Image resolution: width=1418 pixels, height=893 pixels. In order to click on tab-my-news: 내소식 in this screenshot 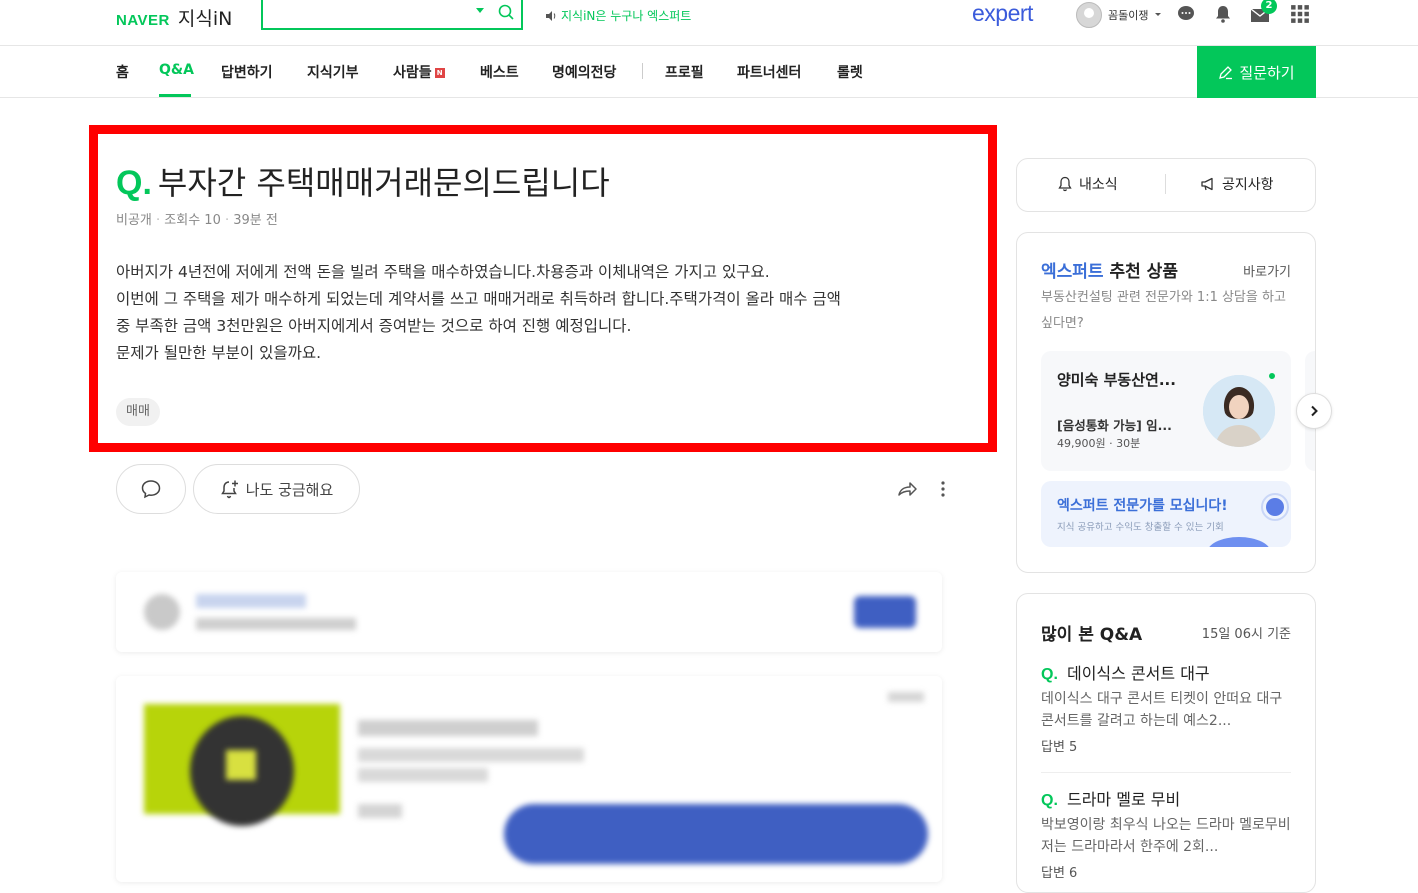, I will do `click(1087, 184)`.